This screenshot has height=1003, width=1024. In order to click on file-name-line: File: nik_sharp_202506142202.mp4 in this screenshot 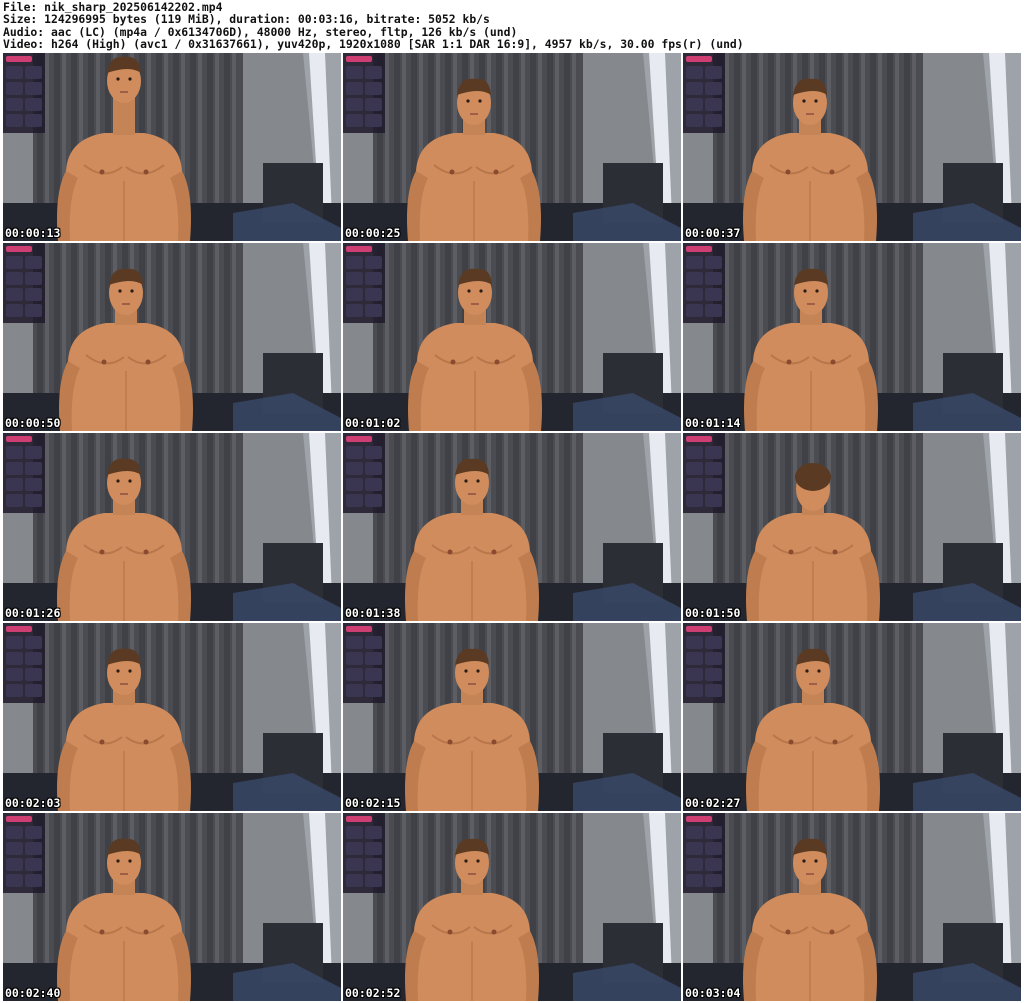, I will do `click(113, 7)`.